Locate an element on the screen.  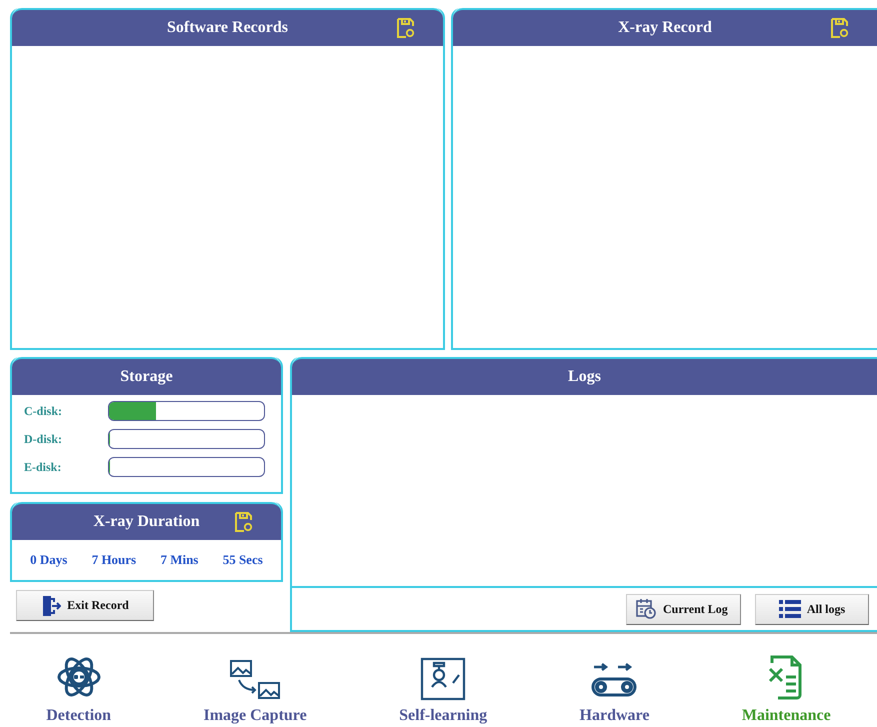
exit-record-button: Exit Record is located at coordinates (85, 605).